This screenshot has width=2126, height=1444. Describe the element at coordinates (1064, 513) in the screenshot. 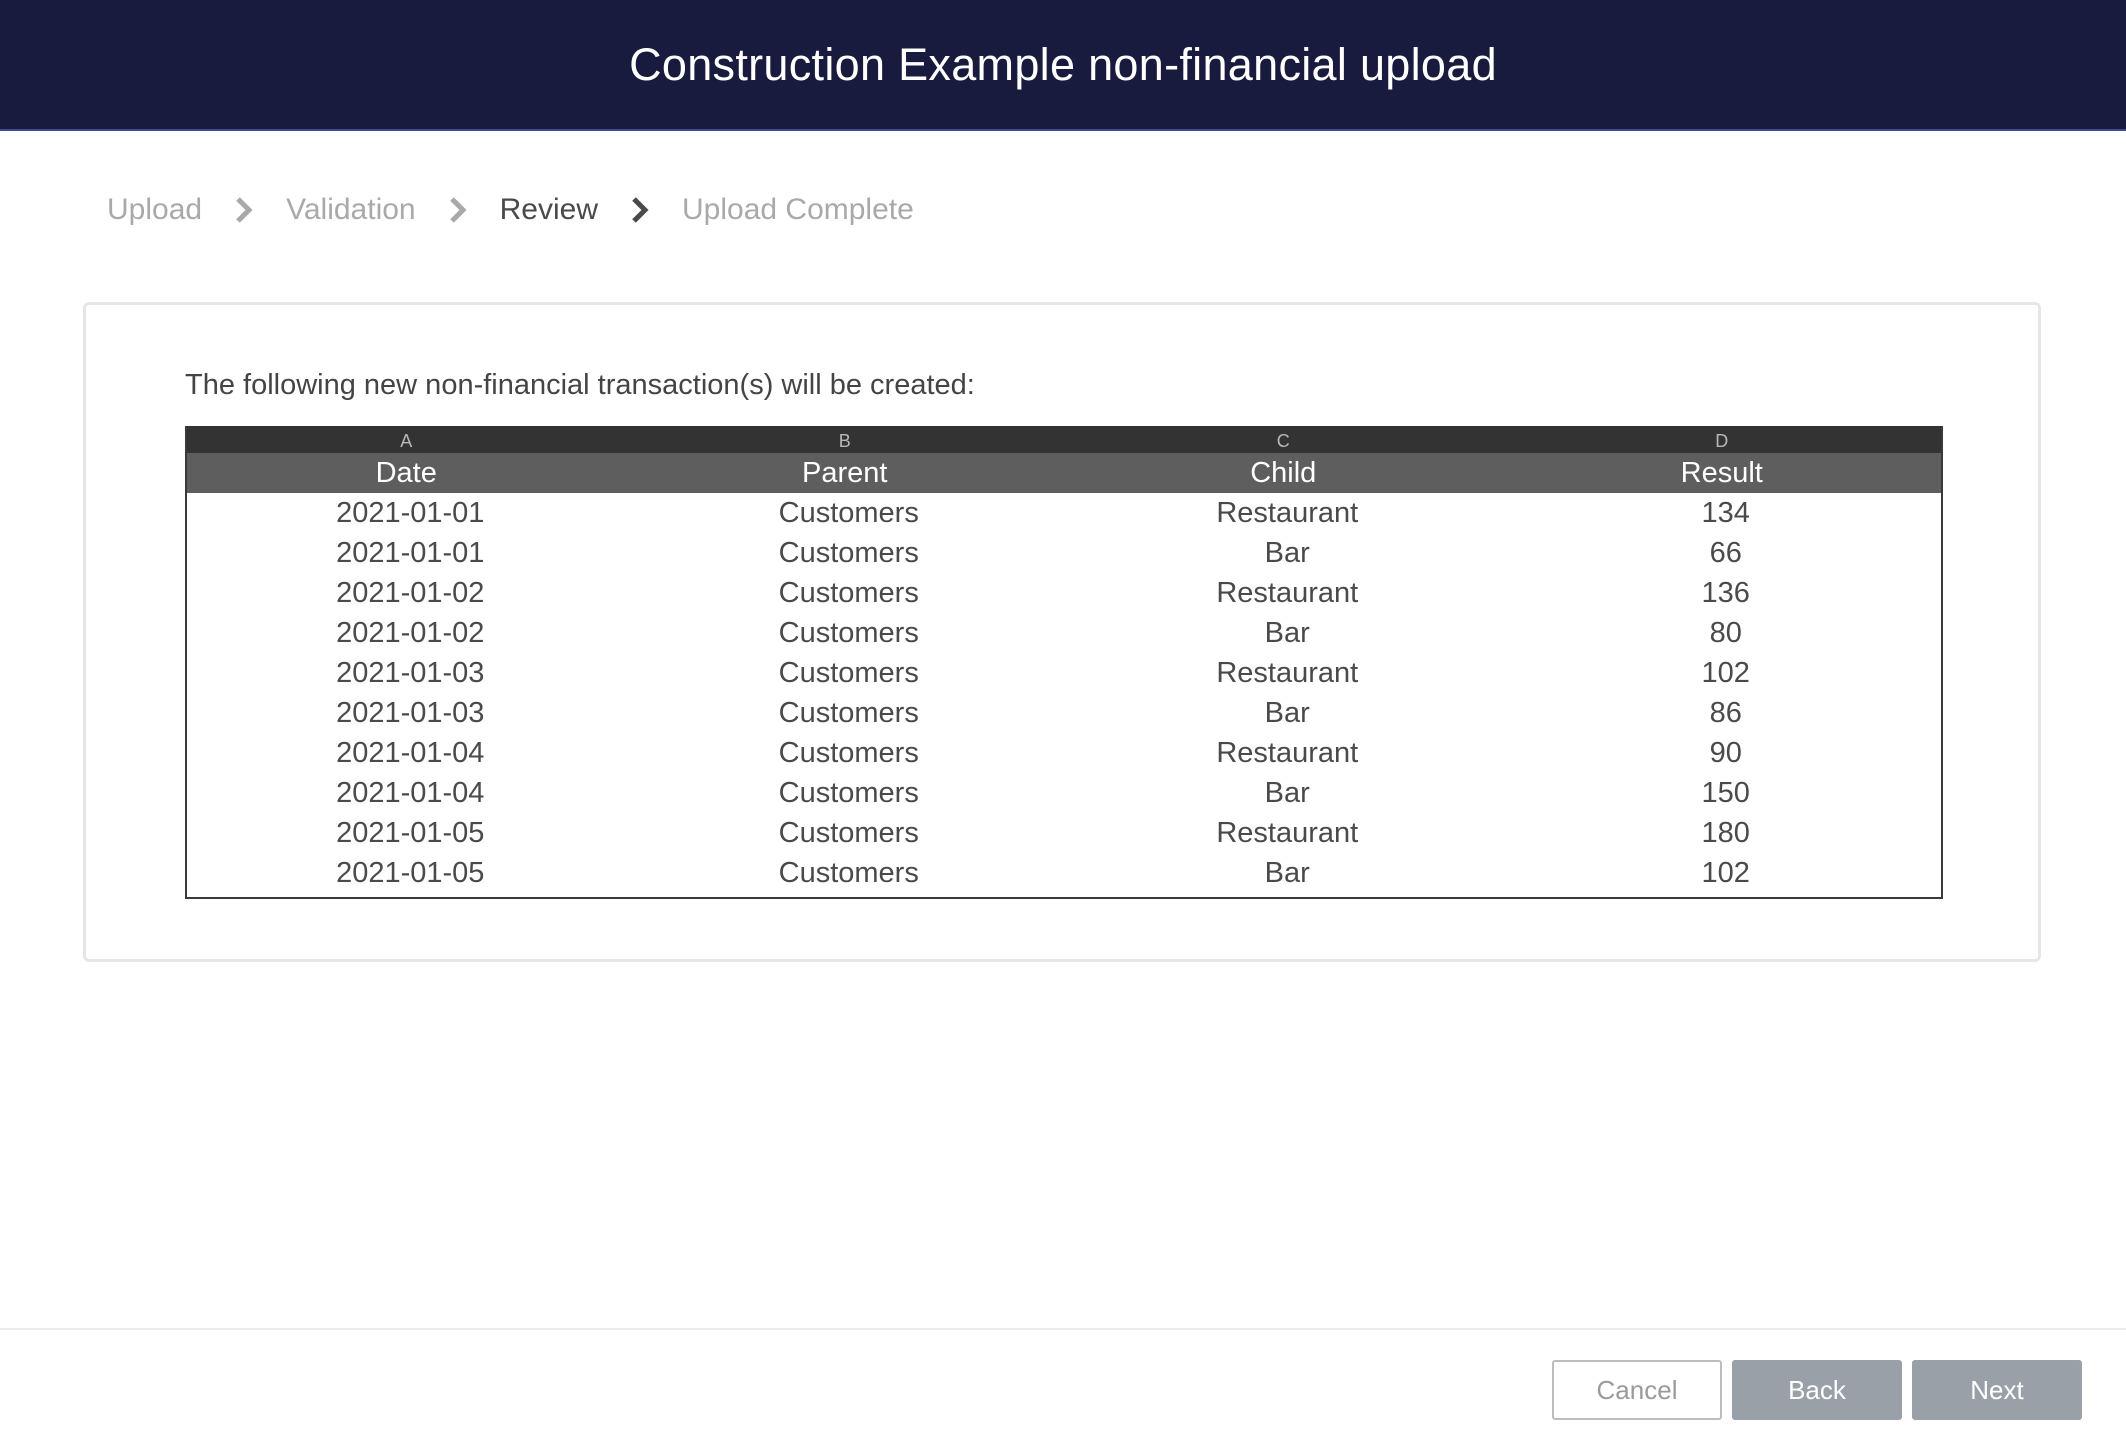

I see `table-row: 2021-01-01 Customers Restaurant 134` at that location.